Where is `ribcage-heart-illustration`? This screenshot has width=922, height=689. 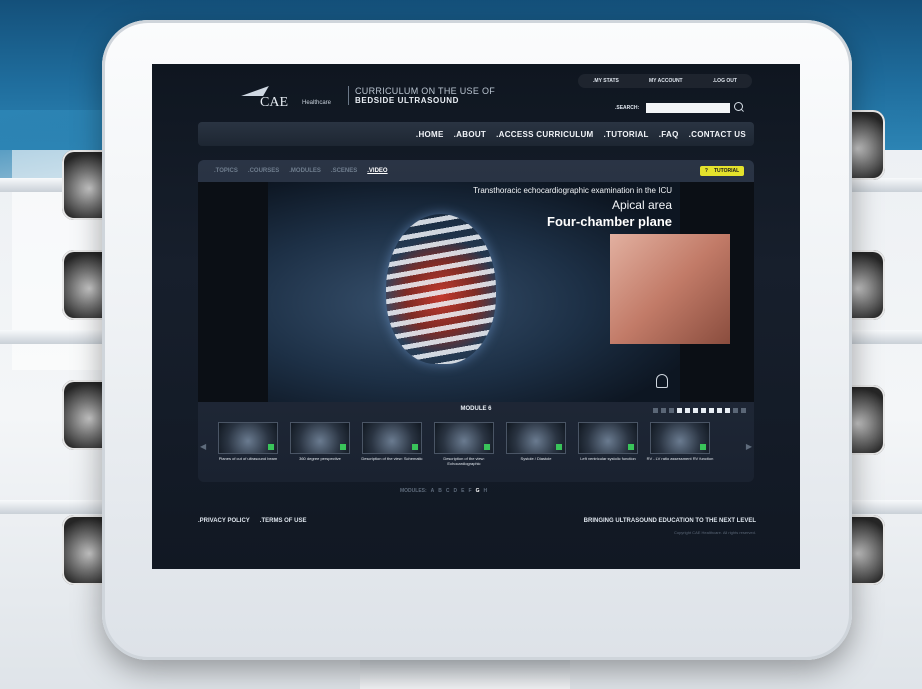
ribcage-heart-illustration is located at coordinates (441, 289).